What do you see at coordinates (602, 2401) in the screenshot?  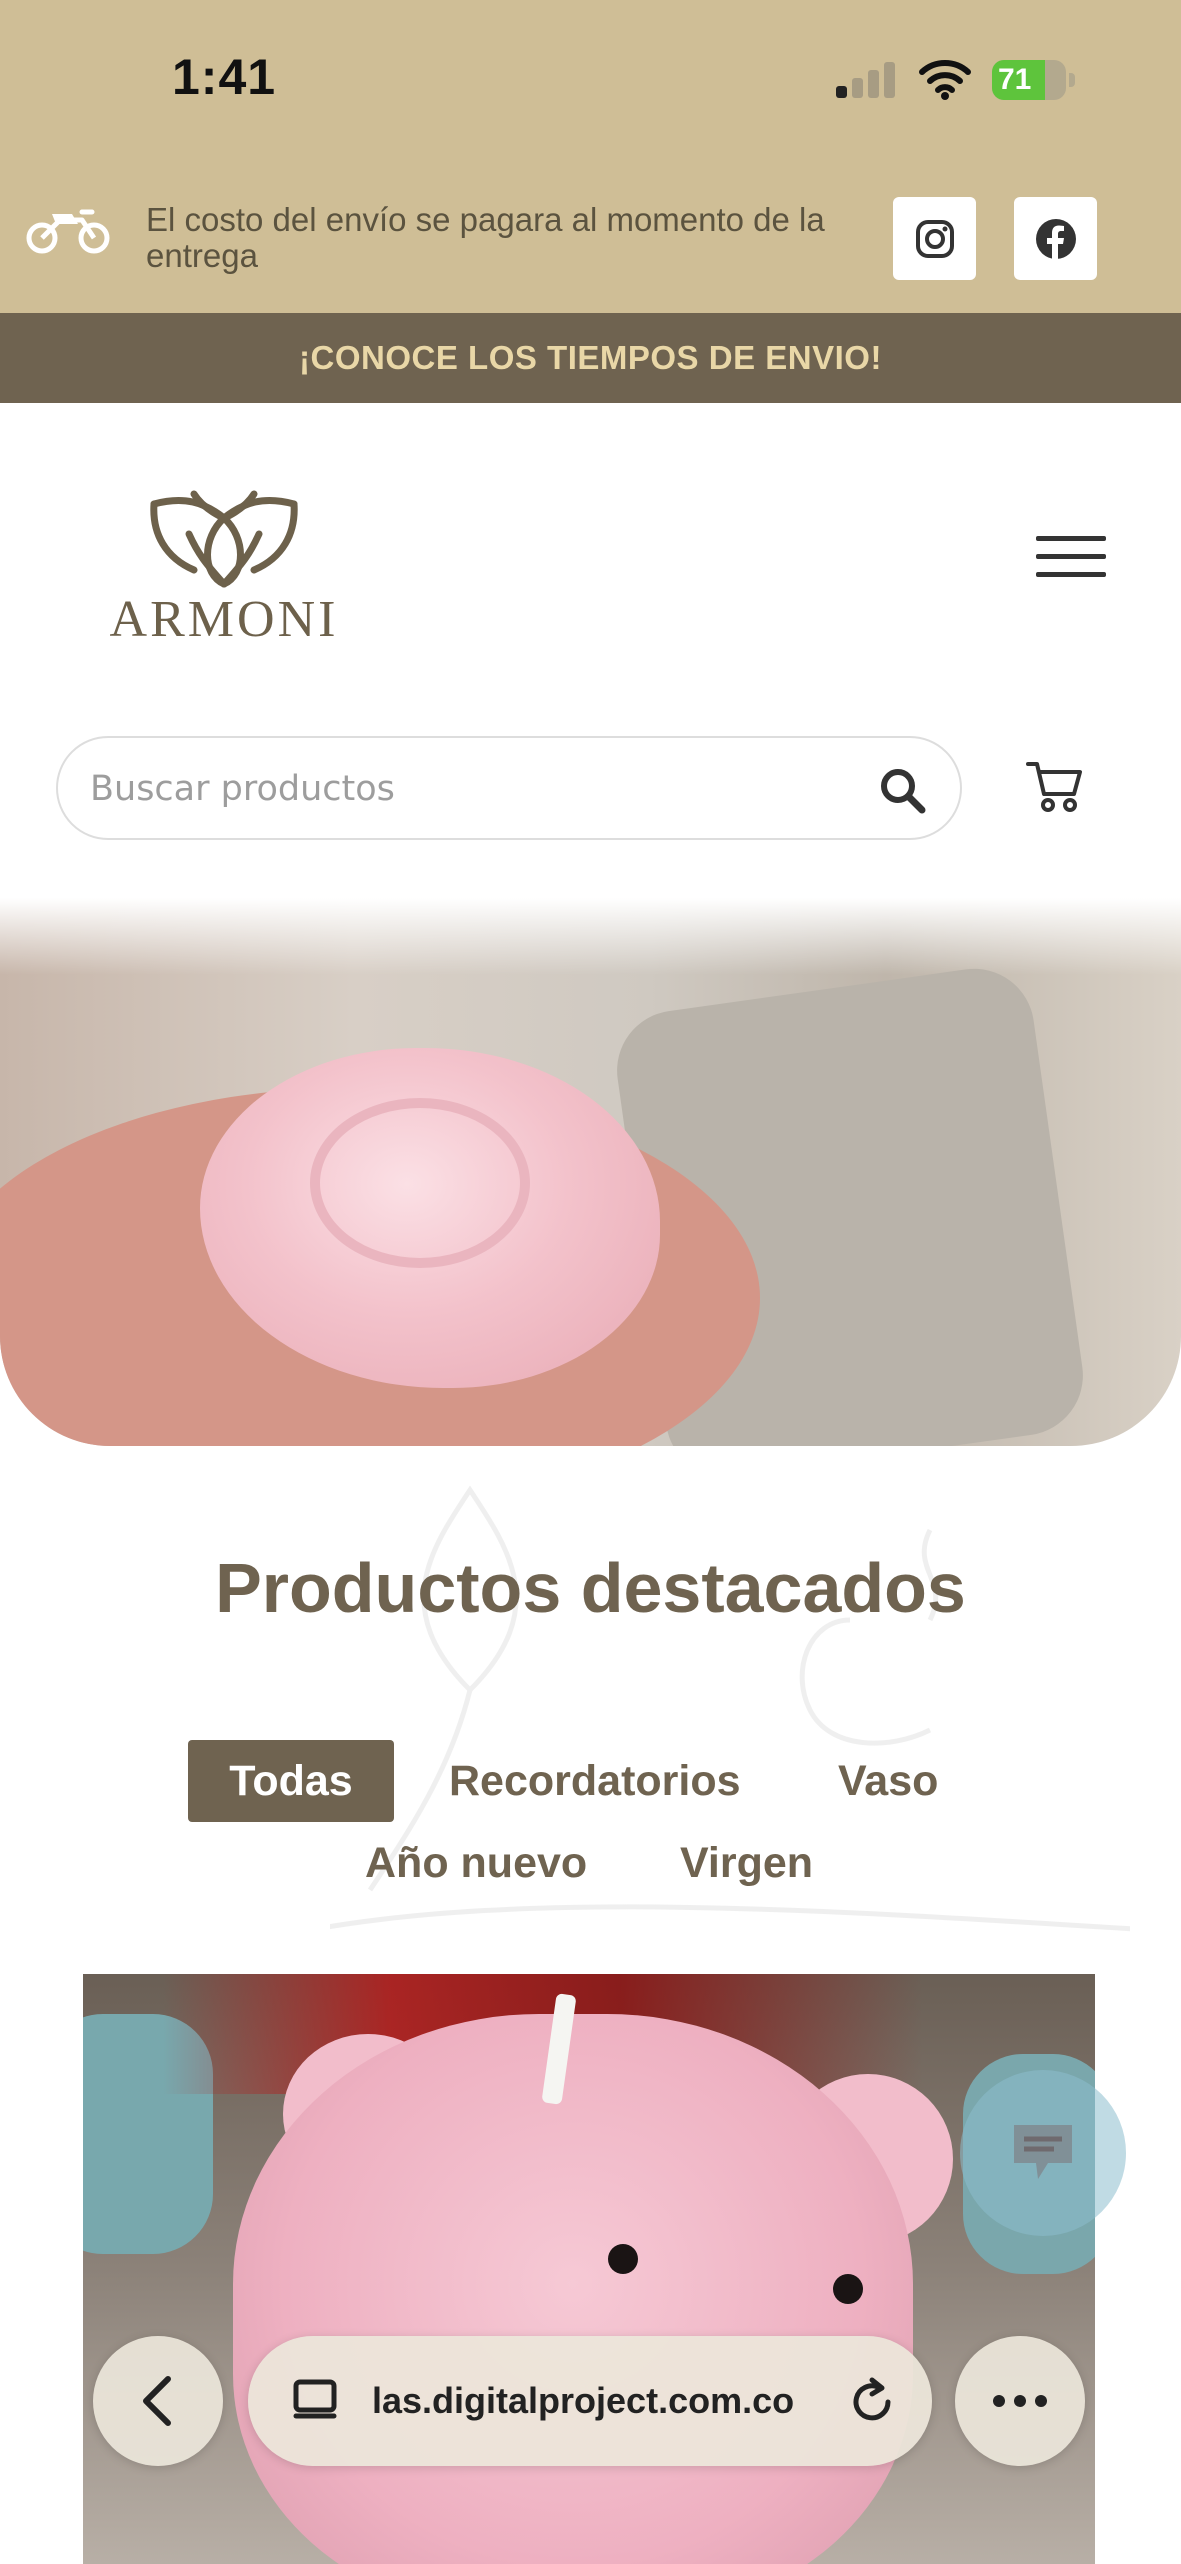 I see `url-text: las.digitalproject.com.co` at bounding box center [602, 2401].